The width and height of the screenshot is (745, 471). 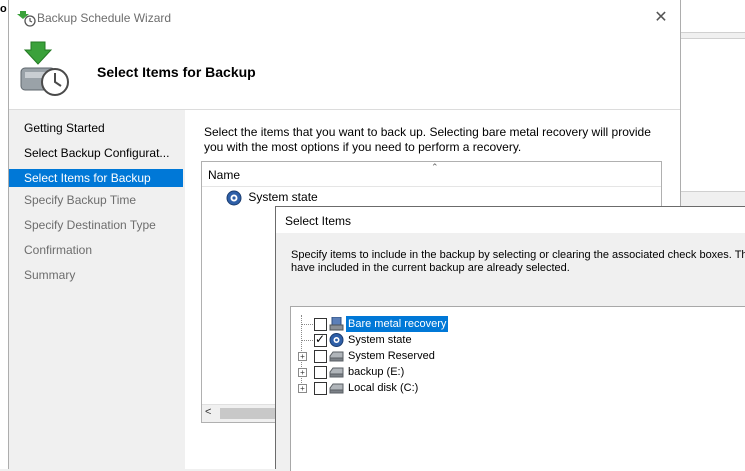 I want to click on column-header-name: Name, so click(x=224, y=175).